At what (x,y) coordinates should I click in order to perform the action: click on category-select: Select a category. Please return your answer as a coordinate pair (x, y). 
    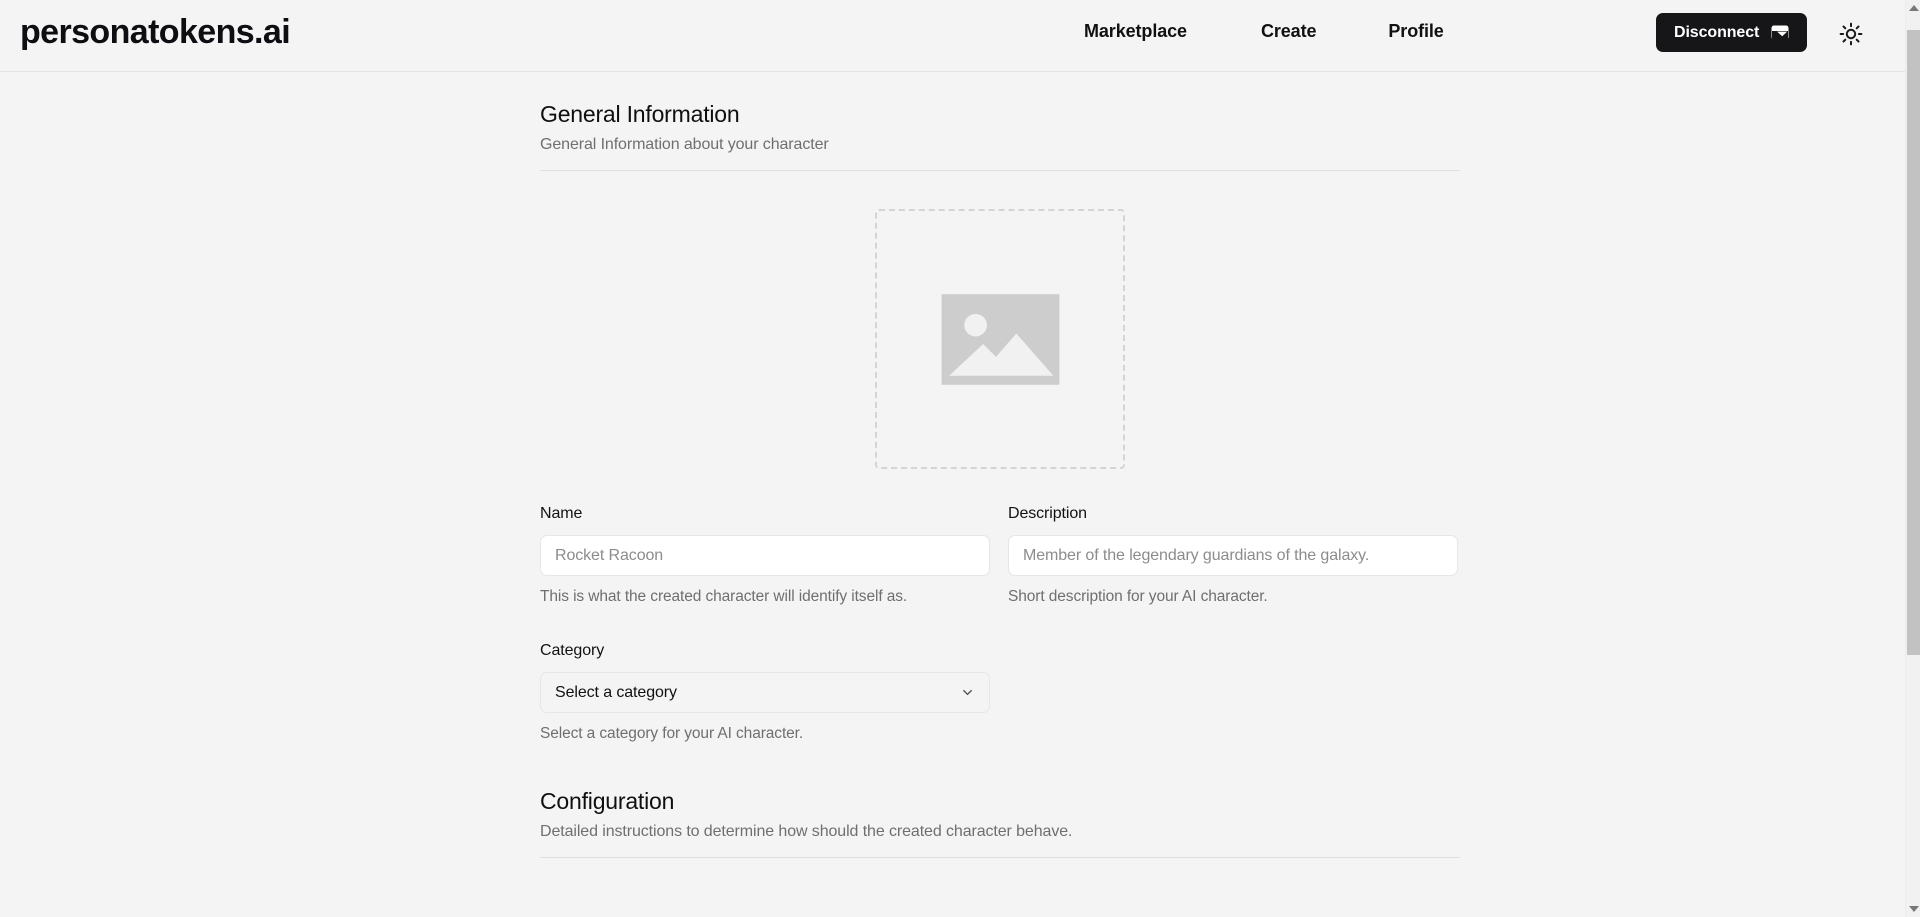
    Looking at the image, I should click on (765, 693).